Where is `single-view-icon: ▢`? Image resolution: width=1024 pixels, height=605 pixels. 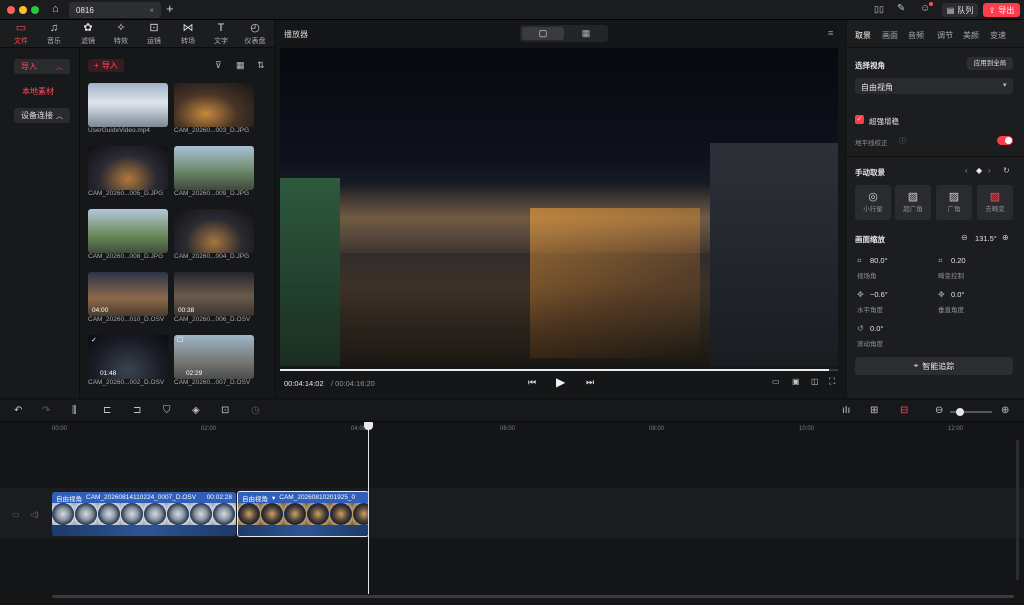 single-view-icon: ▢ is located at coordinates (543, 33).